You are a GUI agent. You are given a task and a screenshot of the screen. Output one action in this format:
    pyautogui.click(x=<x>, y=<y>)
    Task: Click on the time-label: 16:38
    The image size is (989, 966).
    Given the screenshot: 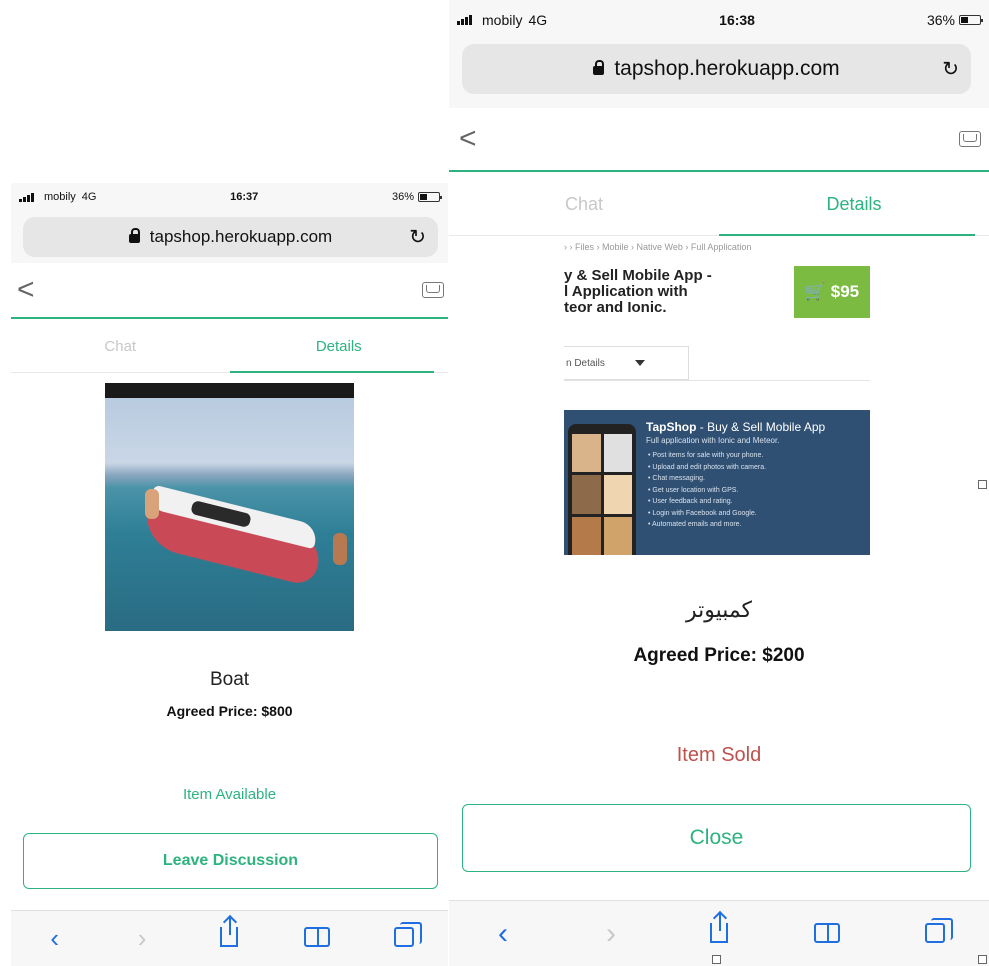 What is the action you would take?
    pyautogui.click(x=737, y=20)
    